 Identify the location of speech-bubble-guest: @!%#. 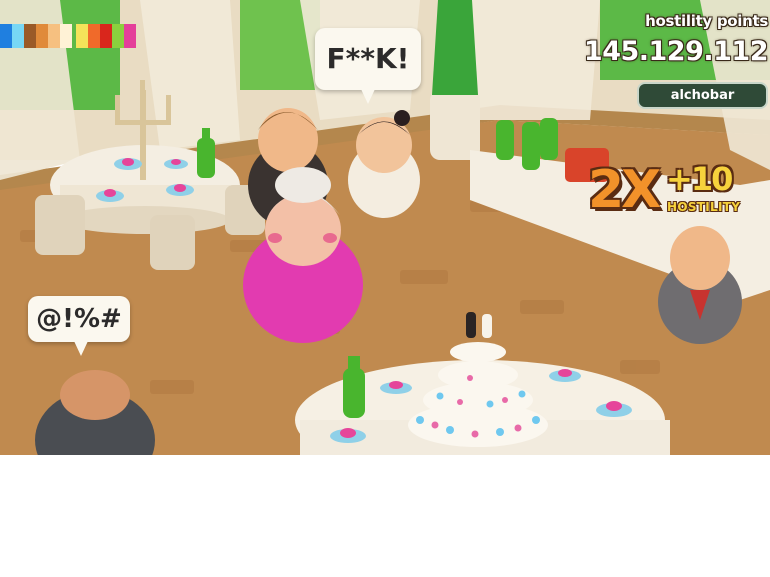
(79, 326).